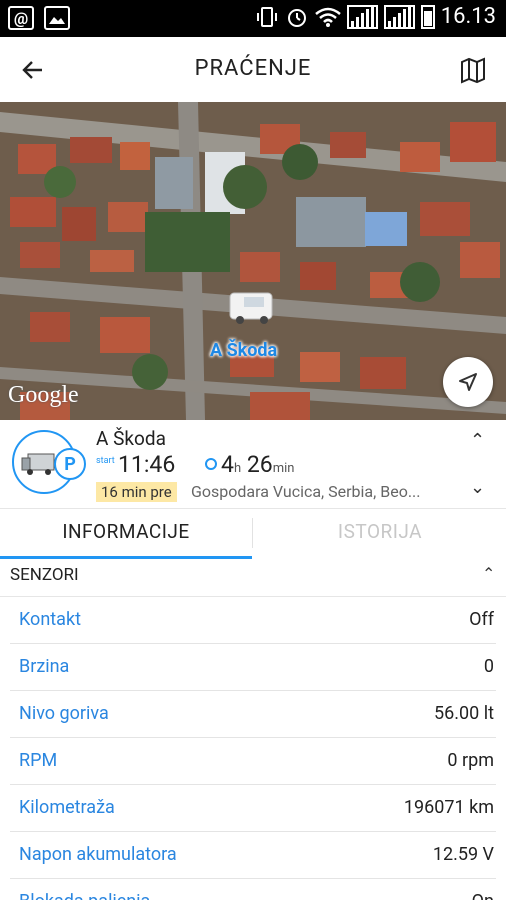 The width and height of the screenshot is (506, 900). Describe the element at coordinates (483, 895) in the screenshot. I see `sensor-value: On` at that location.